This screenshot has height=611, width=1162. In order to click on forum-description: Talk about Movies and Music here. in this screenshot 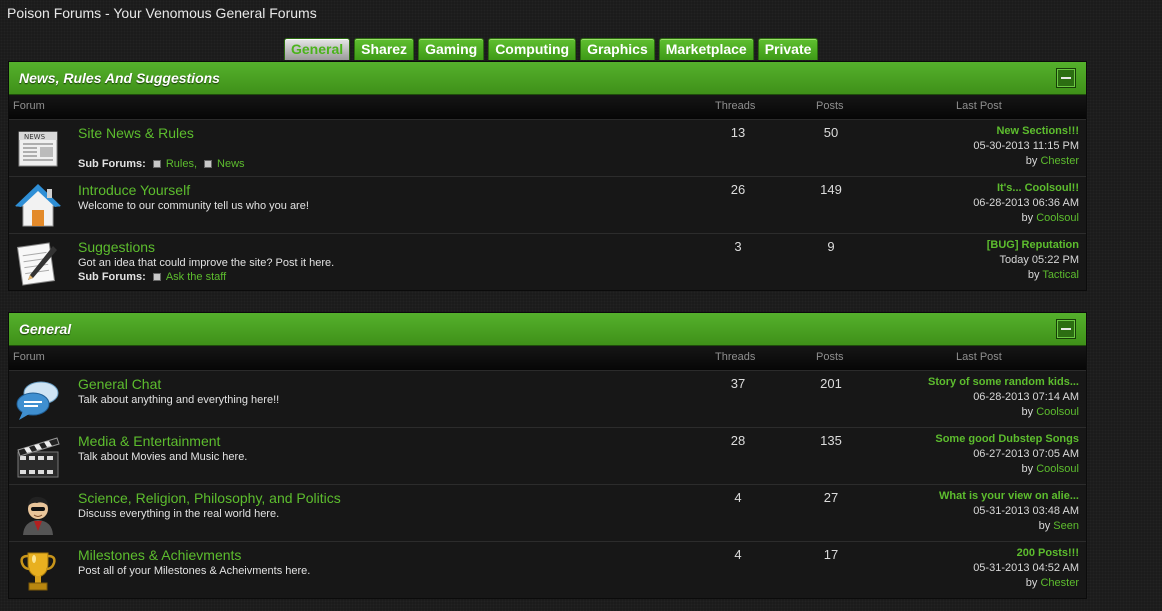, I will do `click(163, 457)`.